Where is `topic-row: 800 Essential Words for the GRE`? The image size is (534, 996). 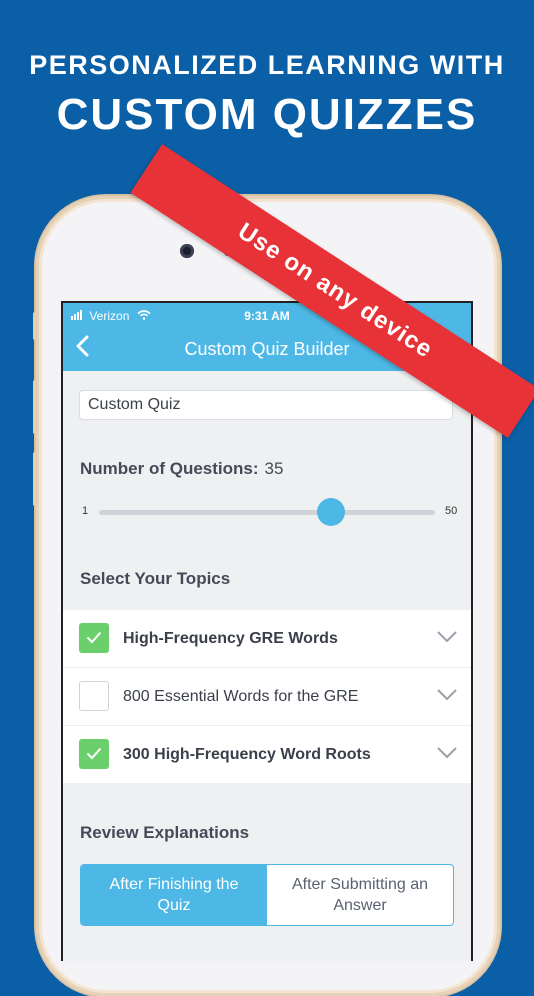 topic-row: 800 Essential Words for the GRE is located at coordinates (267, 697).